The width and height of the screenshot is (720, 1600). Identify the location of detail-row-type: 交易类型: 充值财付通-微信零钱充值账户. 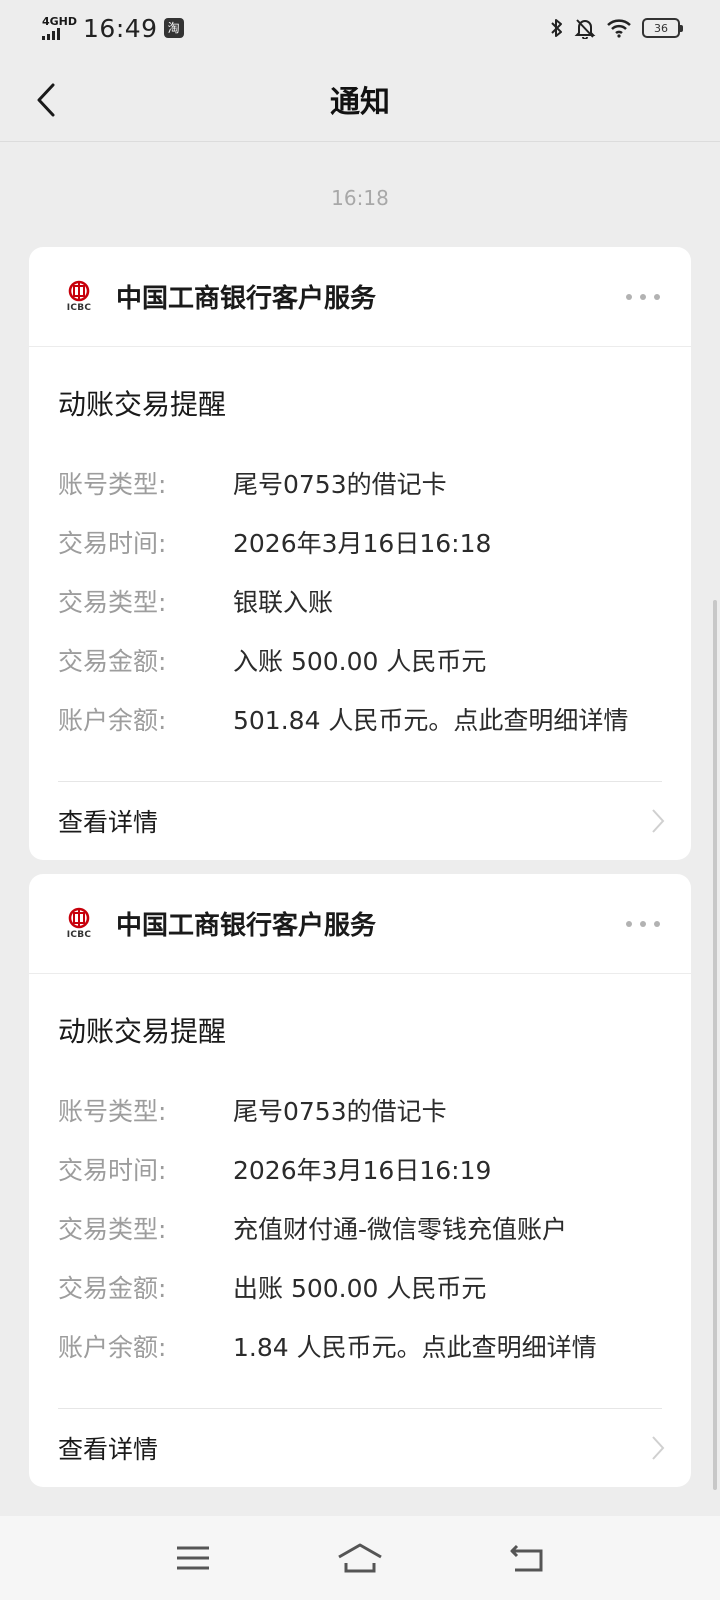
(368, 1239).